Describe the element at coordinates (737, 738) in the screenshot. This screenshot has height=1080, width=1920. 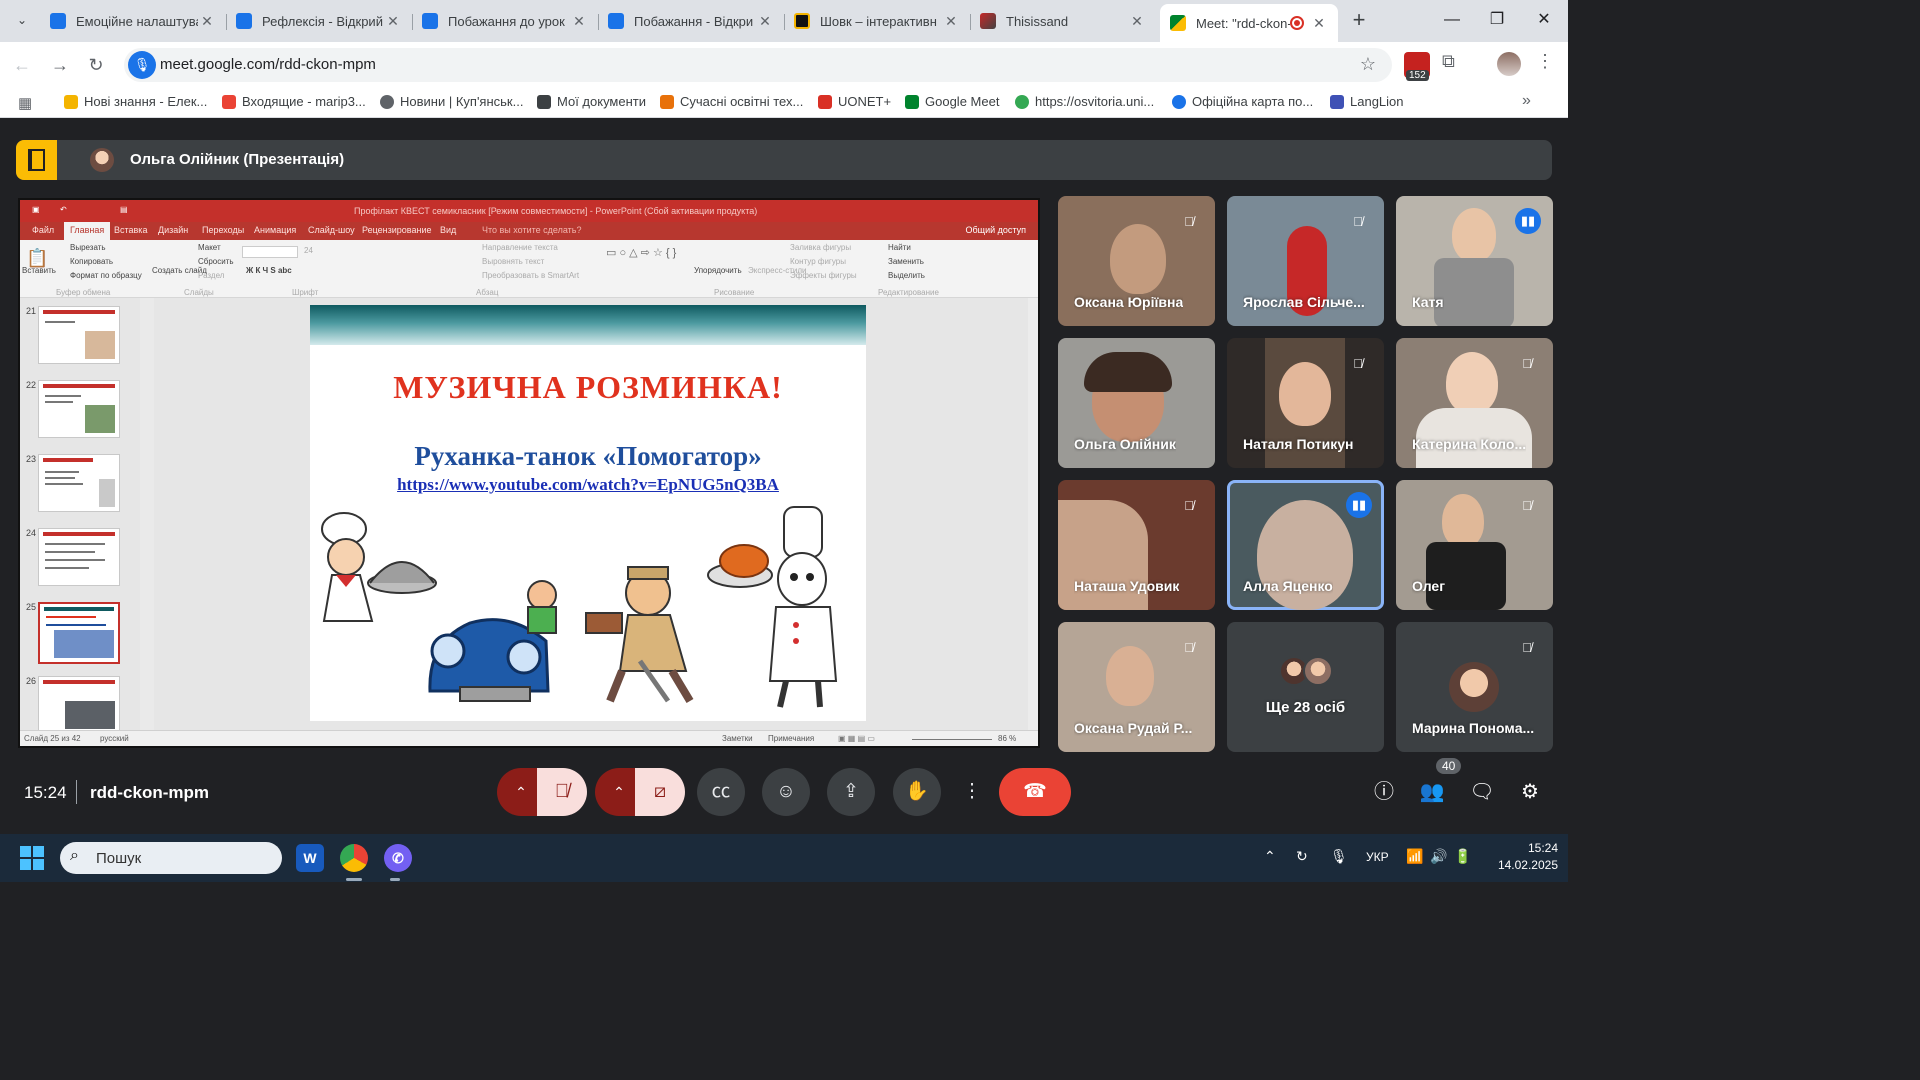
I see `pp-notes: Заметки` at that location.